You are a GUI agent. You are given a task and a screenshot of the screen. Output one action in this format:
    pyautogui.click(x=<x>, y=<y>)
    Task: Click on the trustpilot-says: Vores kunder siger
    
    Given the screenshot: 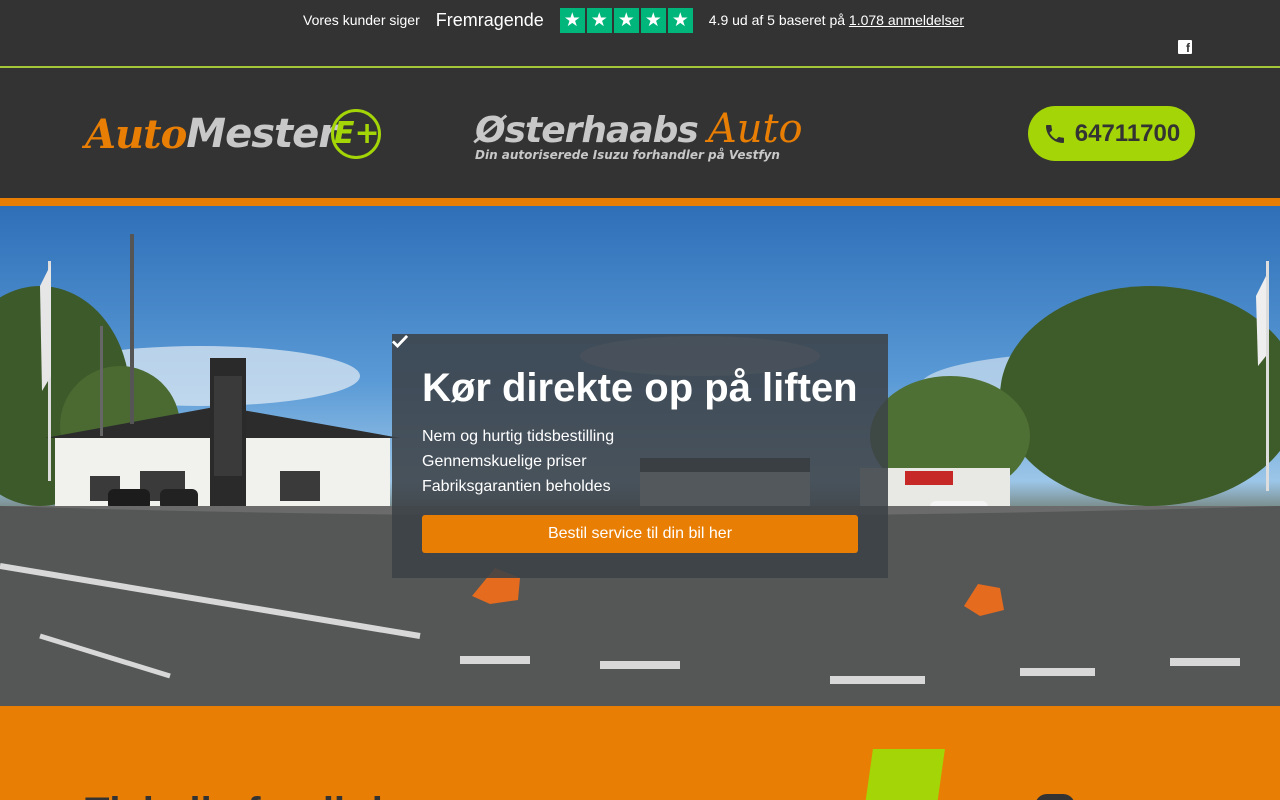 What is the action you would take?
    pyautogui.click(x=361, y=20)
    